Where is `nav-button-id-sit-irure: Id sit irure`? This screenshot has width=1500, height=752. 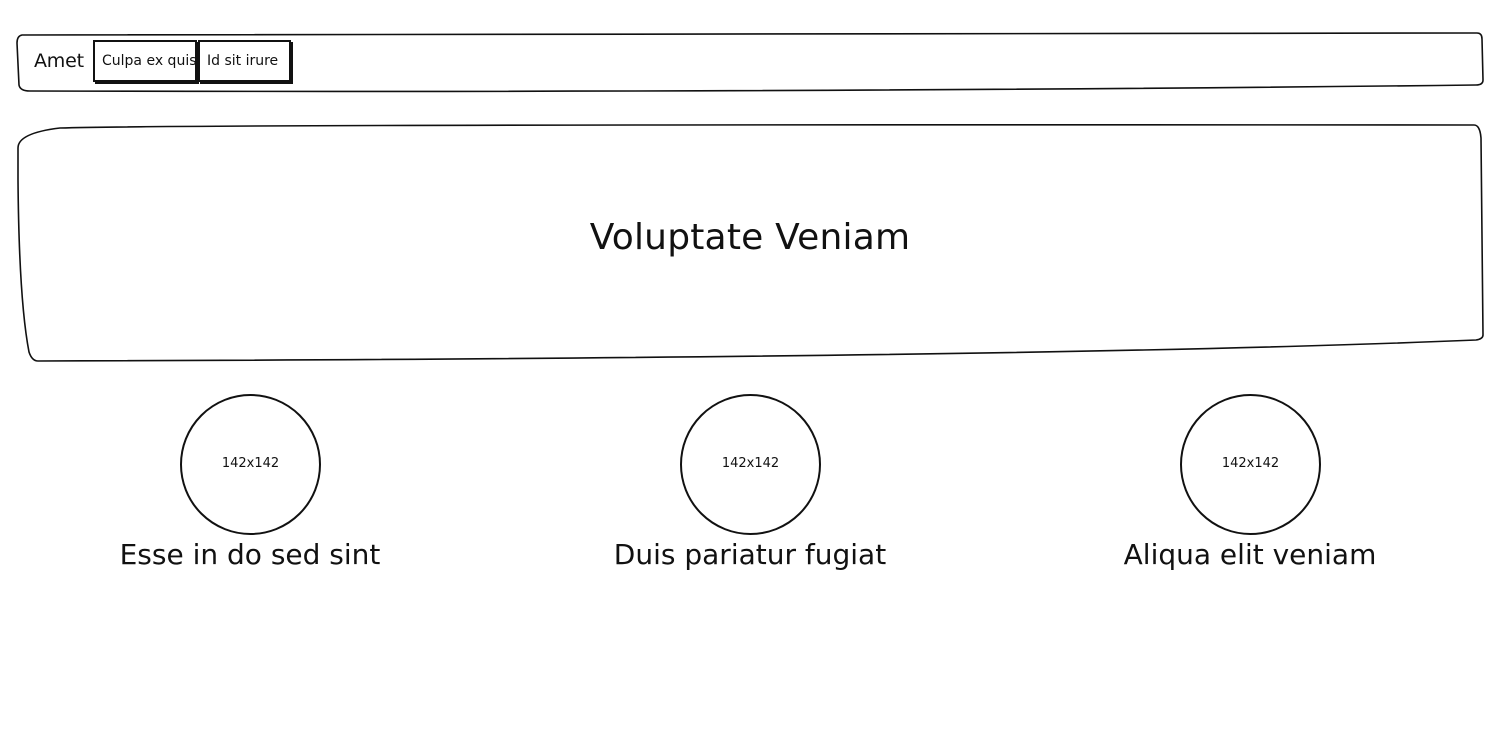
nav-button-id-sit-irure: Id sit irure is located at coordinates (244, 61).